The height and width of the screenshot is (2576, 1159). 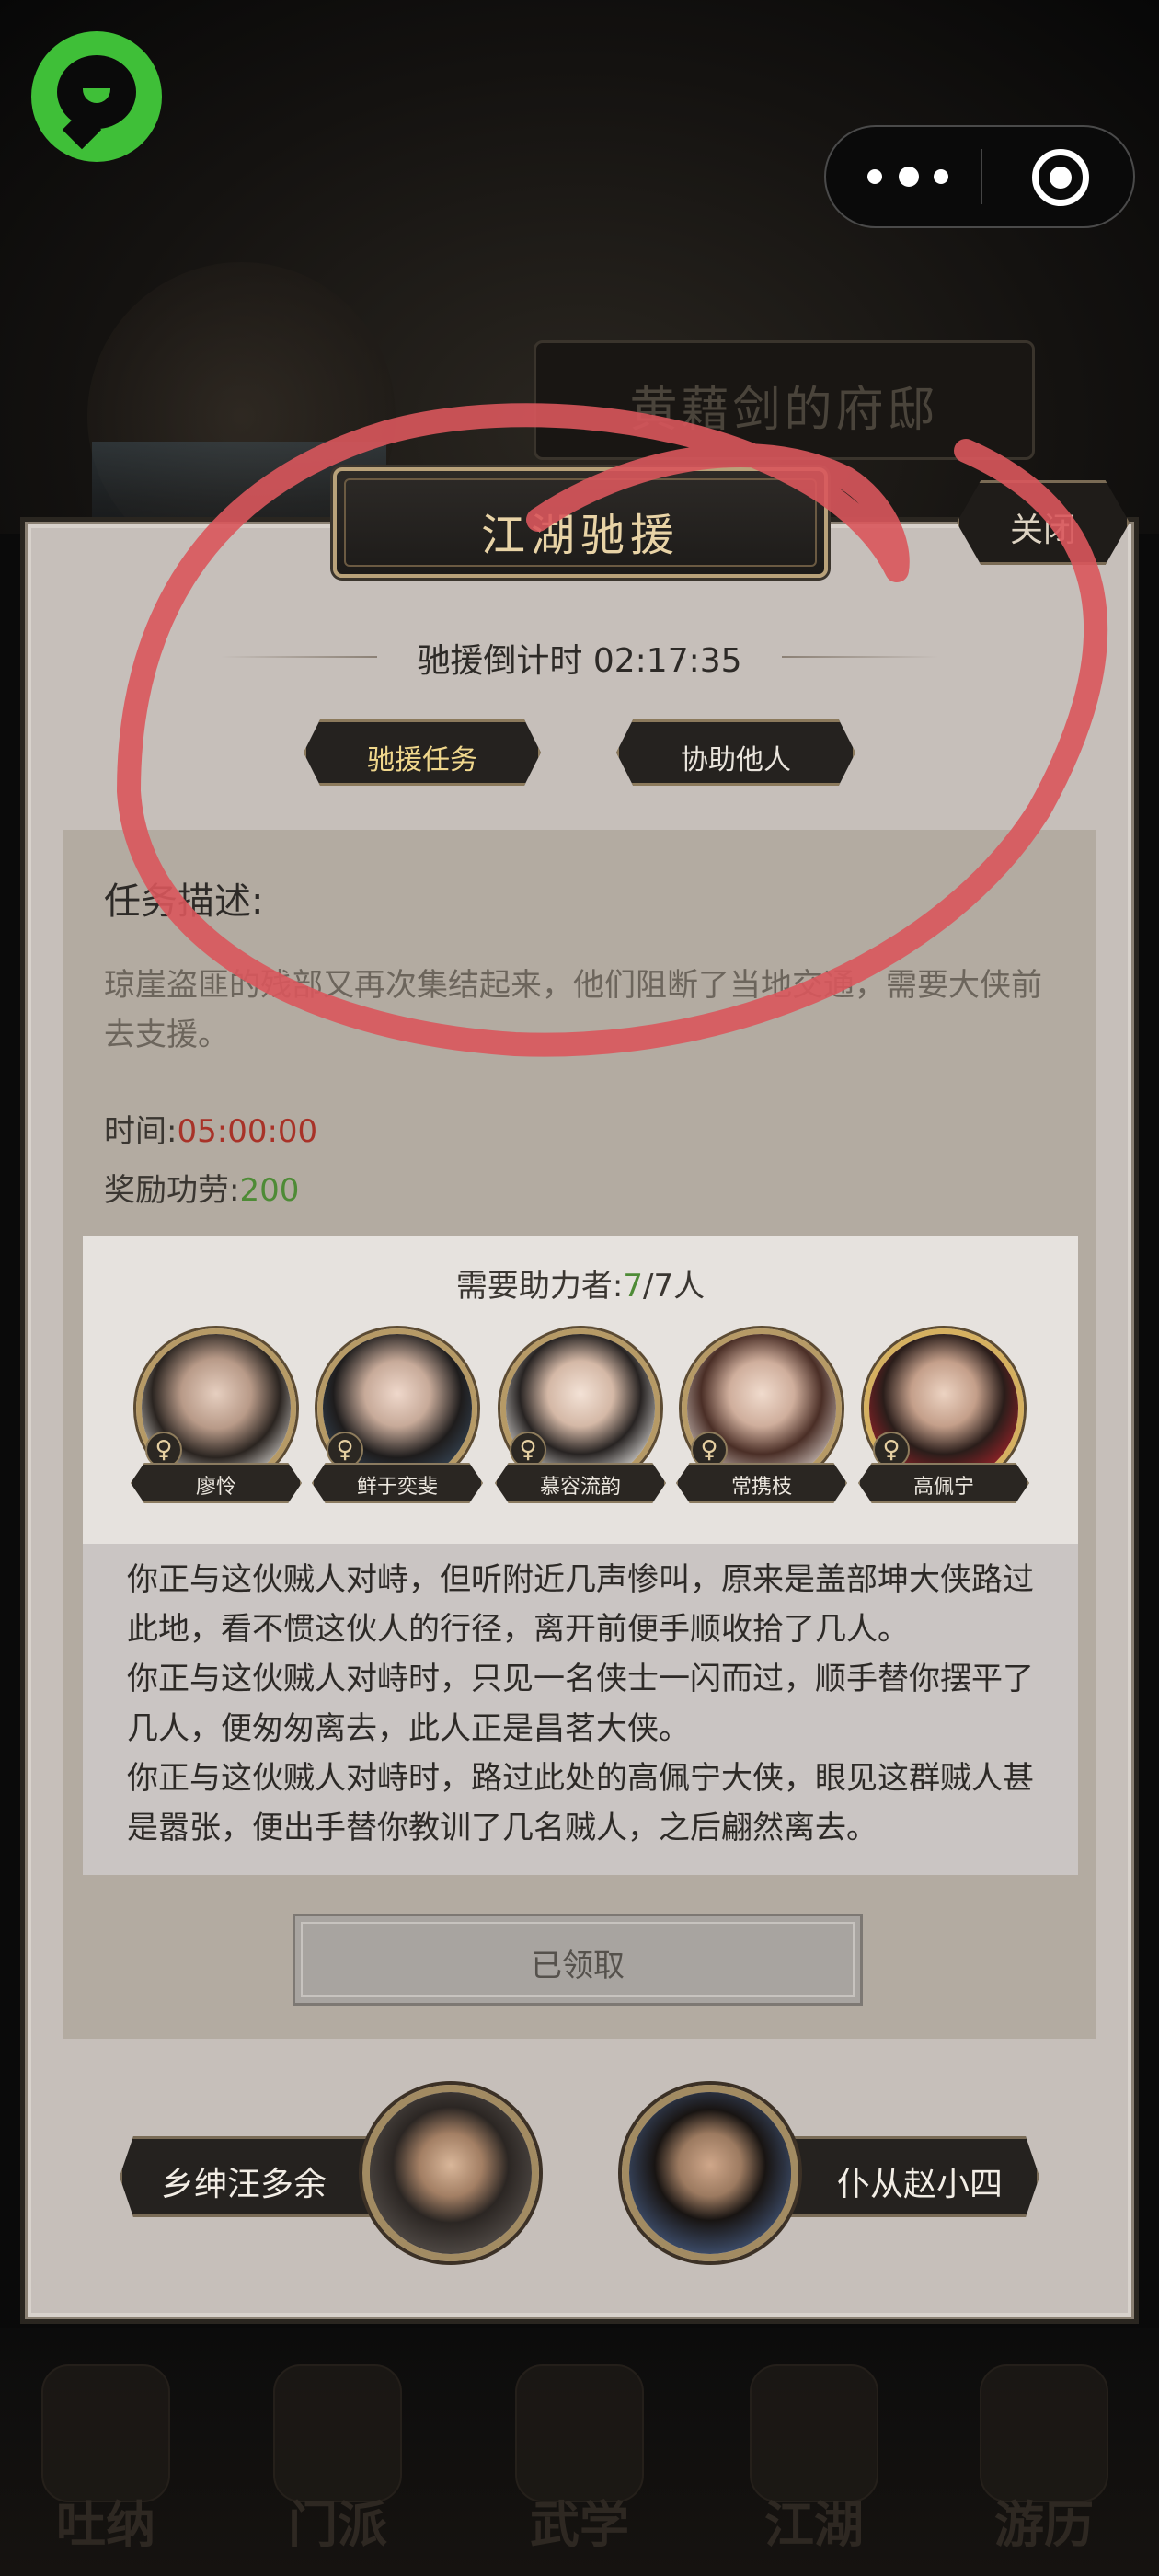 What do you see at coordinates (539, 1286) in the screenshot?
I see `helpers-title-prefix: 需要助力者:` at bounding box center [539, 1286].